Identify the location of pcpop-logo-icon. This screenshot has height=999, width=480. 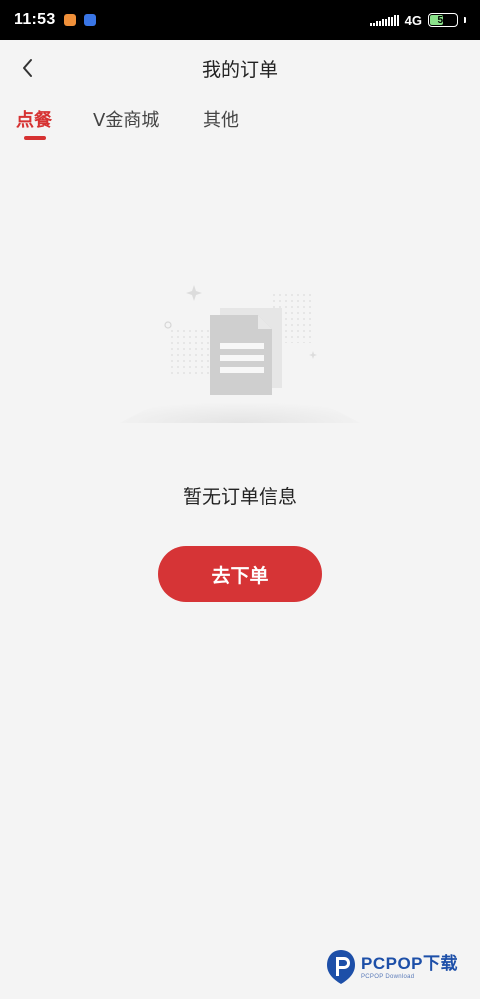
(341, 967).